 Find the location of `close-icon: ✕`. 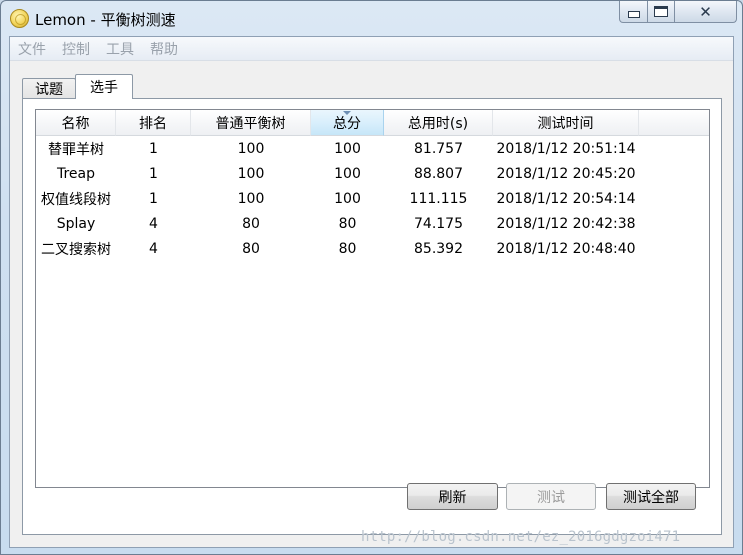

close-icon: ✕ is located at coordinates (705, 11).